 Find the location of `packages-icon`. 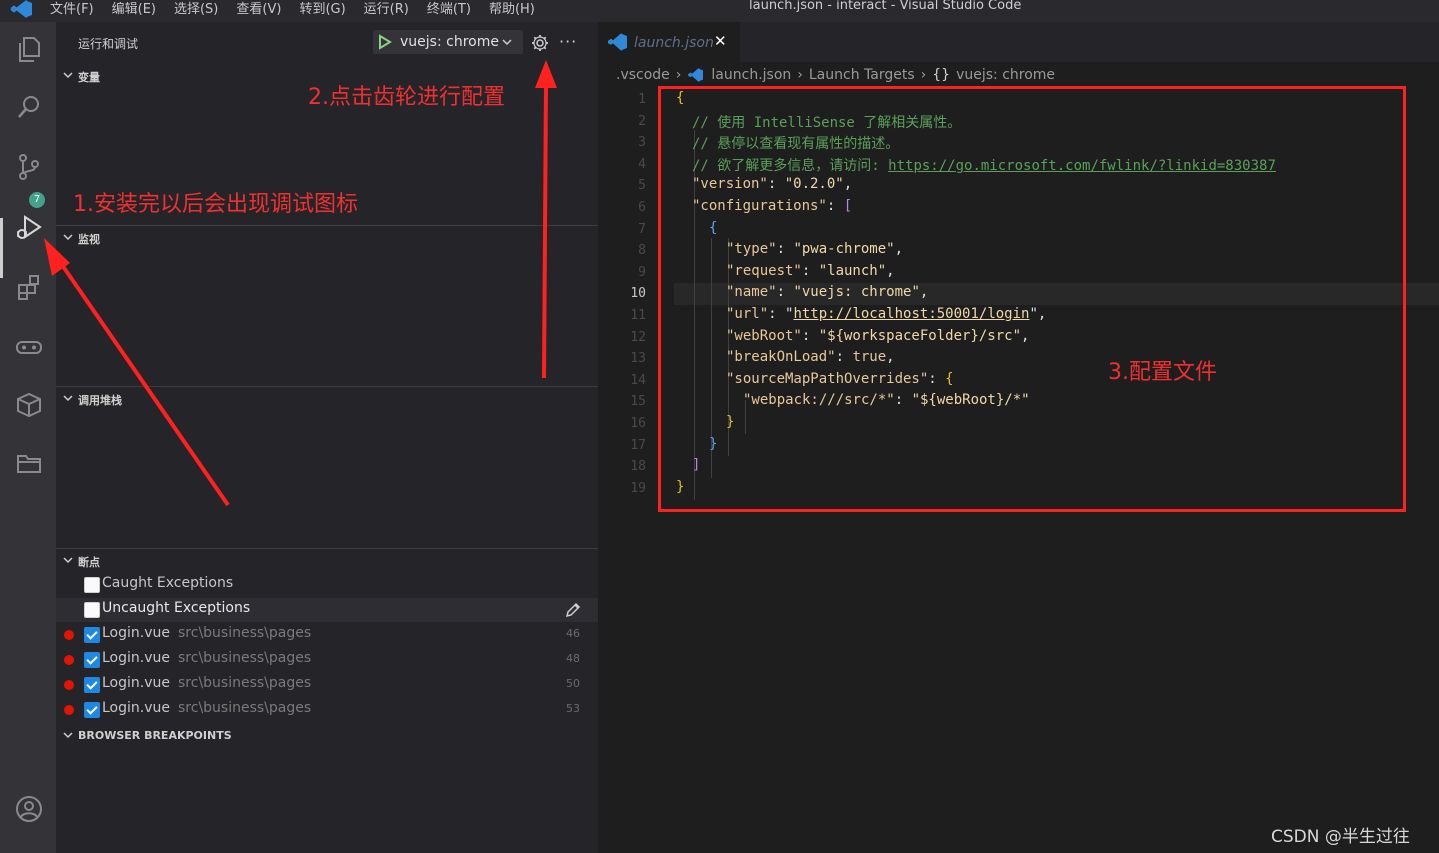

packages-icon is located at coordinates (29, 405).